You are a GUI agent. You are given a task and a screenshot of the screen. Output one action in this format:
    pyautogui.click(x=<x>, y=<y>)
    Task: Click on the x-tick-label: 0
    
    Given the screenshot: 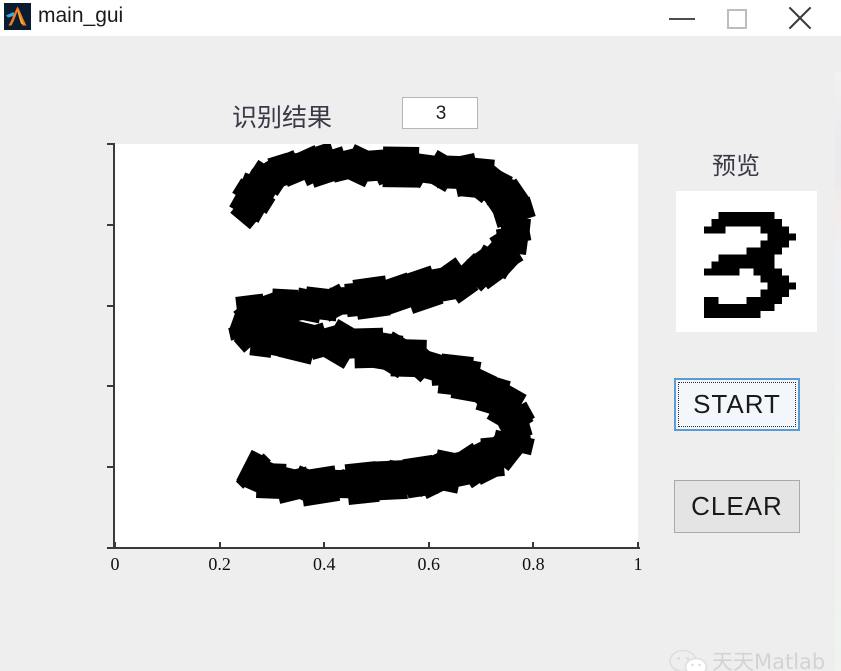 What is the action you would take?
    pyautogui.click(x=115, y=564)
    